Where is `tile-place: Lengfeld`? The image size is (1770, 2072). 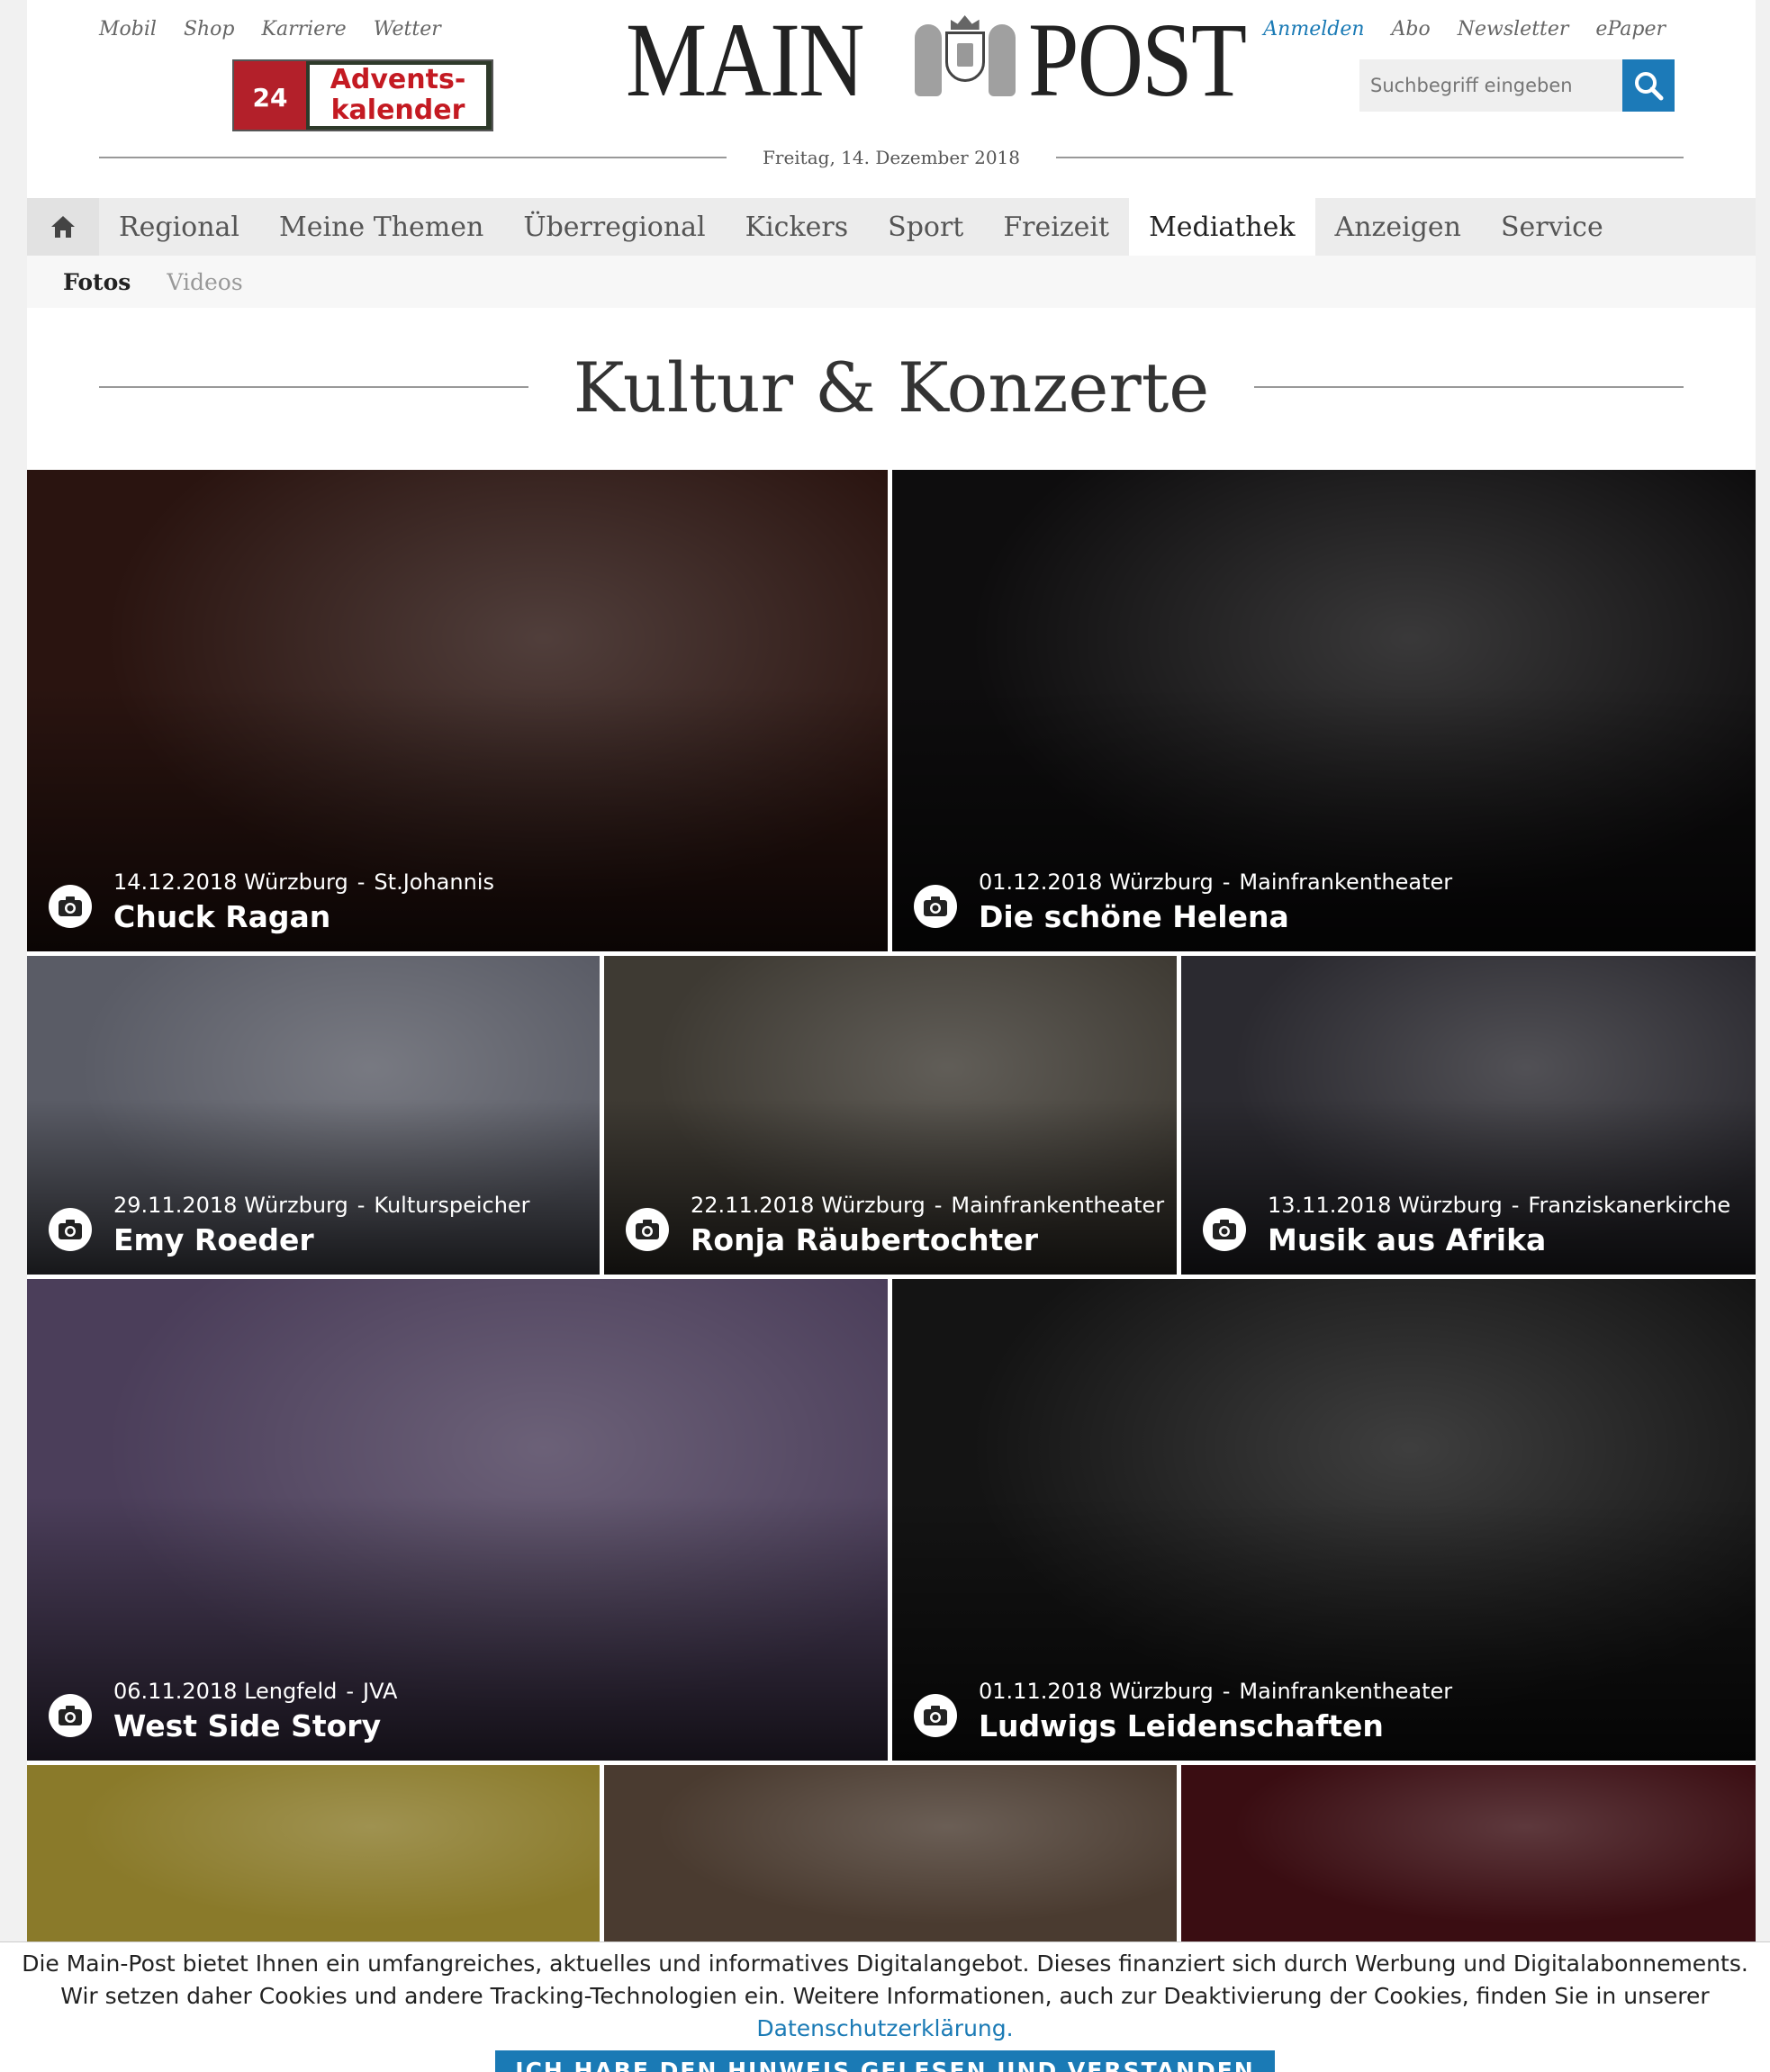 tile-place: Lengfeld is located at coordinates (291, 1691).